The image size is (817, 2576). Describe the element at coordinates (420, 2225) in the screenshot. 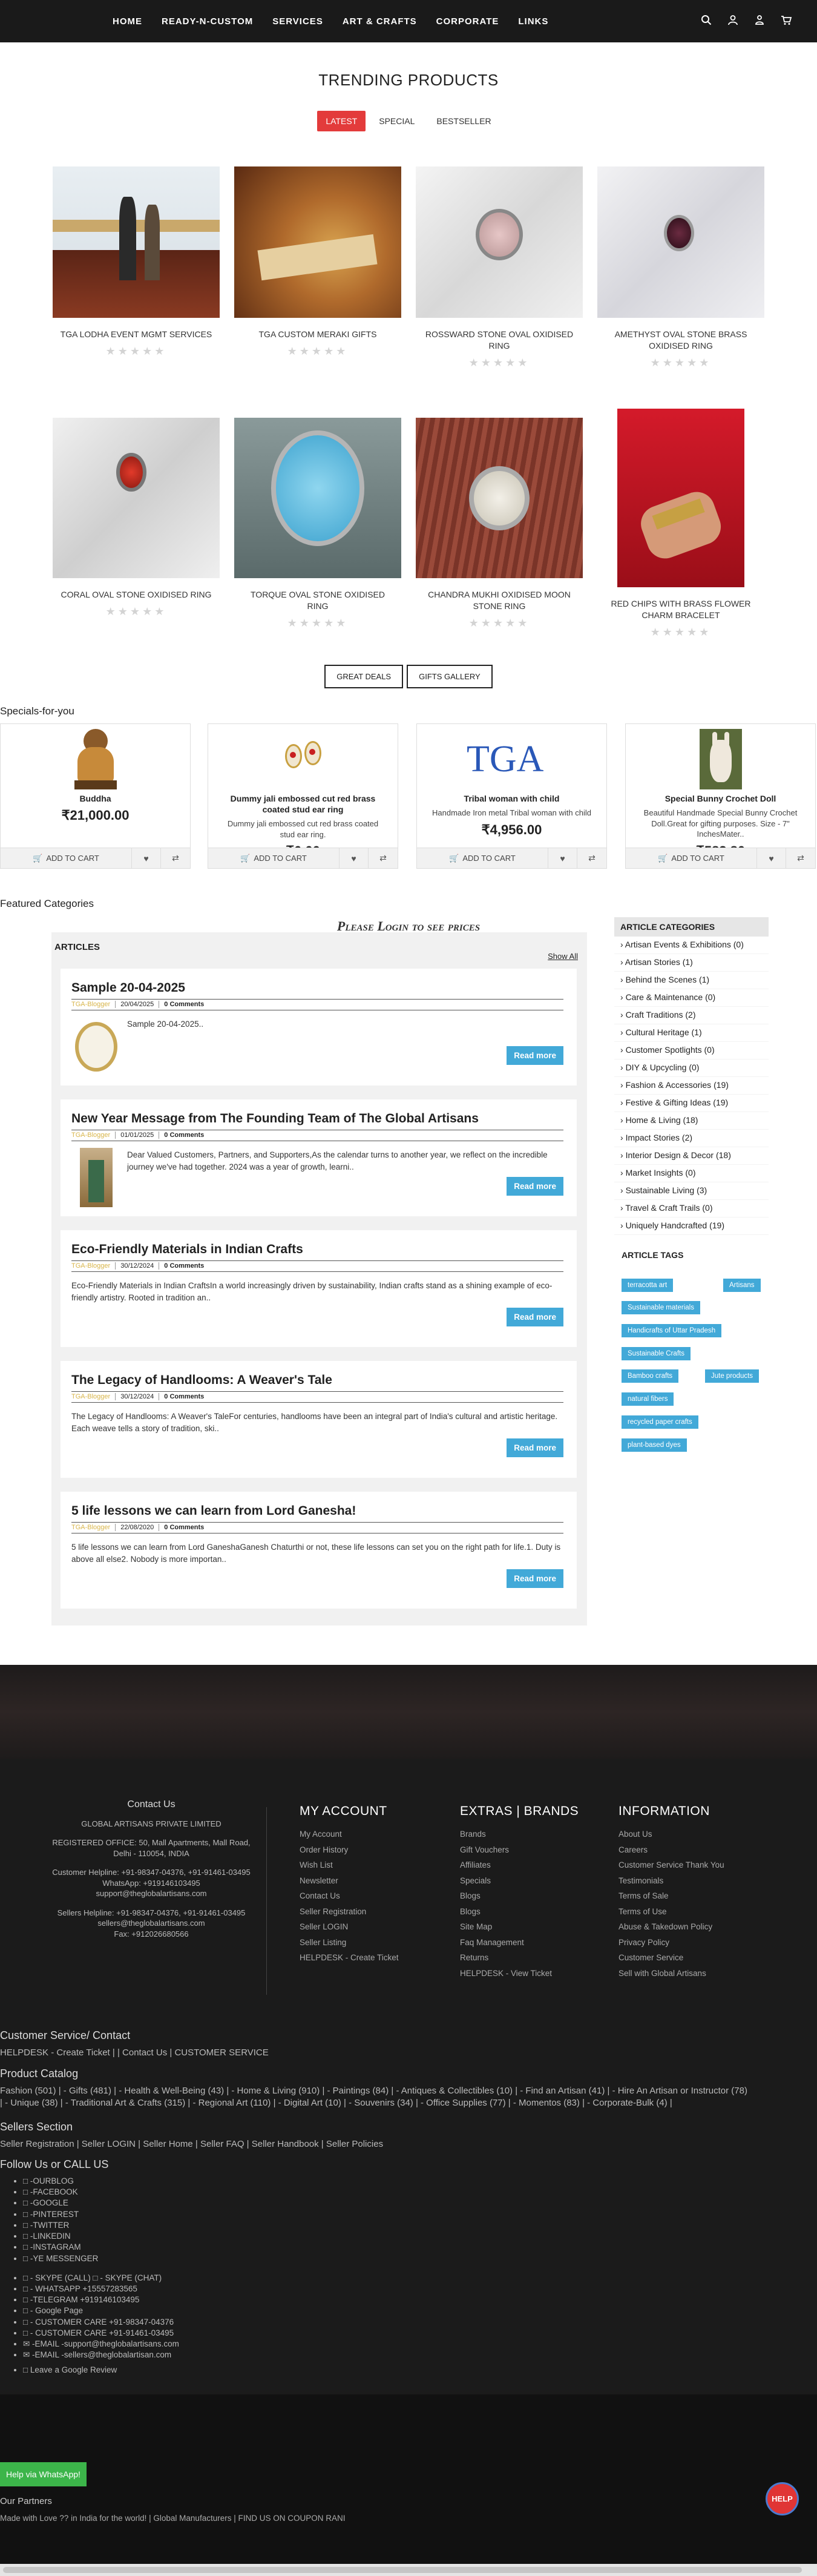

I see `social-link: □ -TWITTER` at that location.